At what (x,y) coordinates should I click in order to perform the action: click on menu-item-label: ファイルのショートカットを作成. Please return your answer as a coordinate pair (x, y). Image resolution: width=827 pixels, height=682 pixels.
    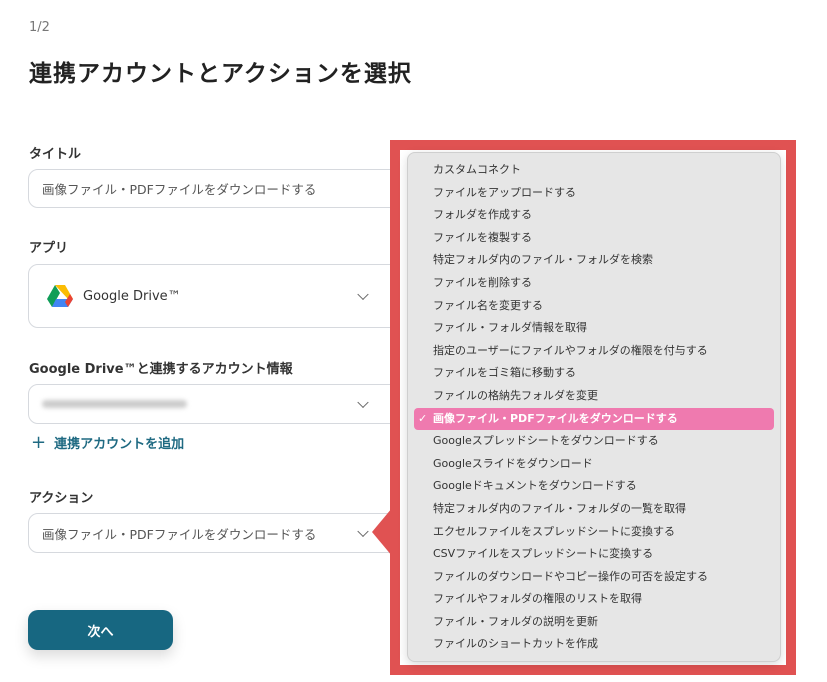
    Looking at the image, I should click on (515, 644).